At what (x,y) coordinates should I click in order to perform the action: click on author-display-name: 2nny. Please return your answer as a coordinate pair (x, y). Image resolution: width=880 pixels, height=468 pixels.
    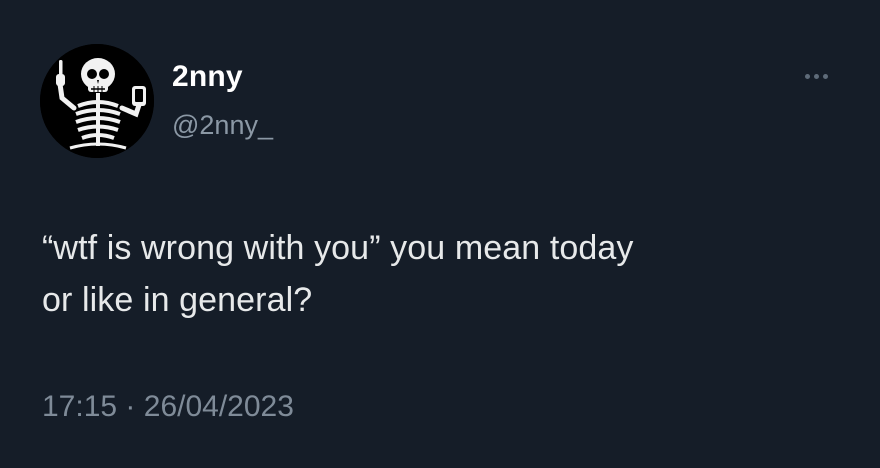
    Looking at the image, I should click on (207, 77).